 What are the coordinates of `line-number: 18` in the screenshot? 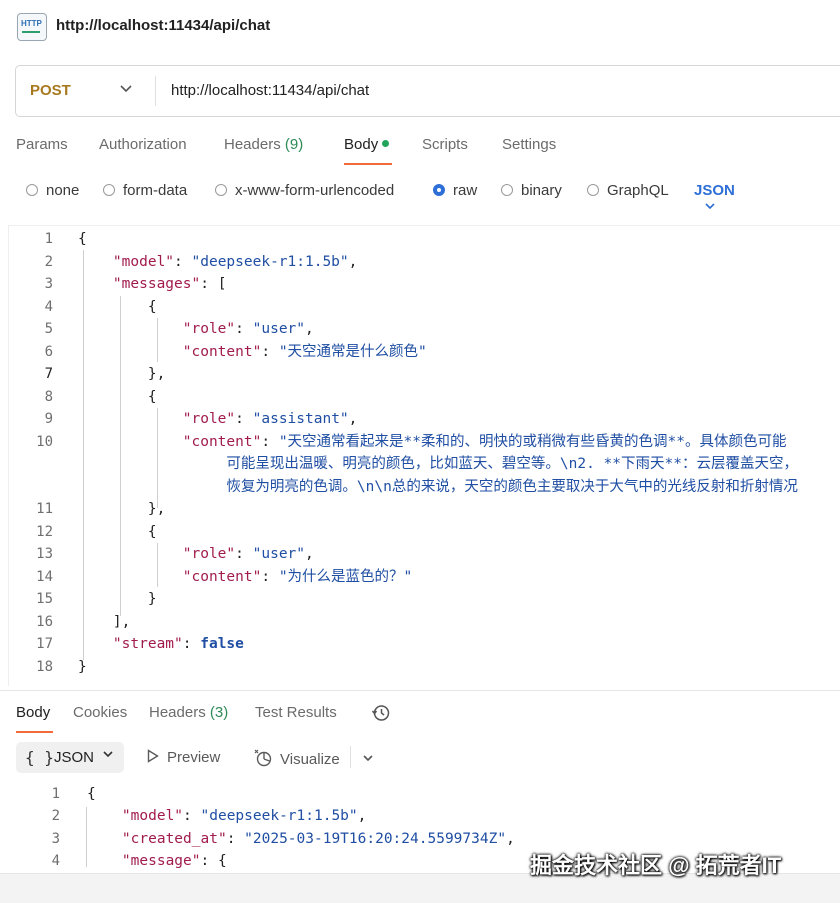 It's located at (44, 667).